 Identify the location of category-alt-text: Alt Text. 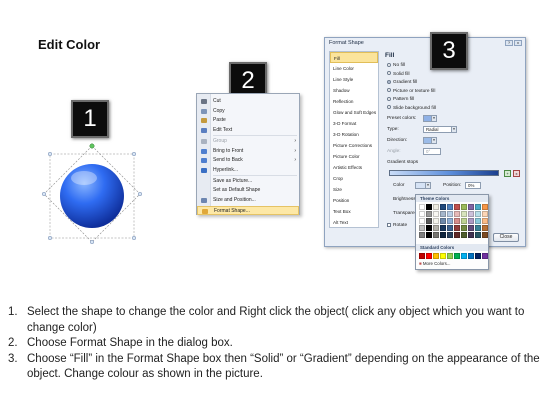
(354, 222).